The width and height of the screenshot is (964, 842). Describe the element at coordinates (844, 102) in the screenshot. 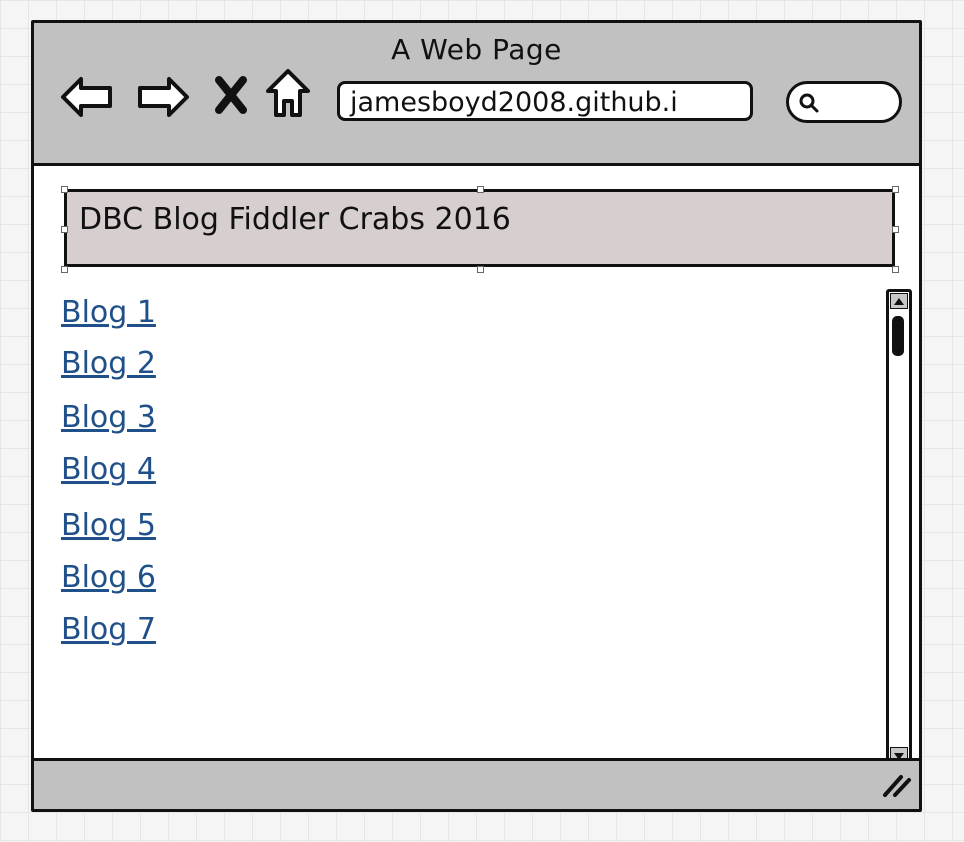

I see `search-input` at that location.